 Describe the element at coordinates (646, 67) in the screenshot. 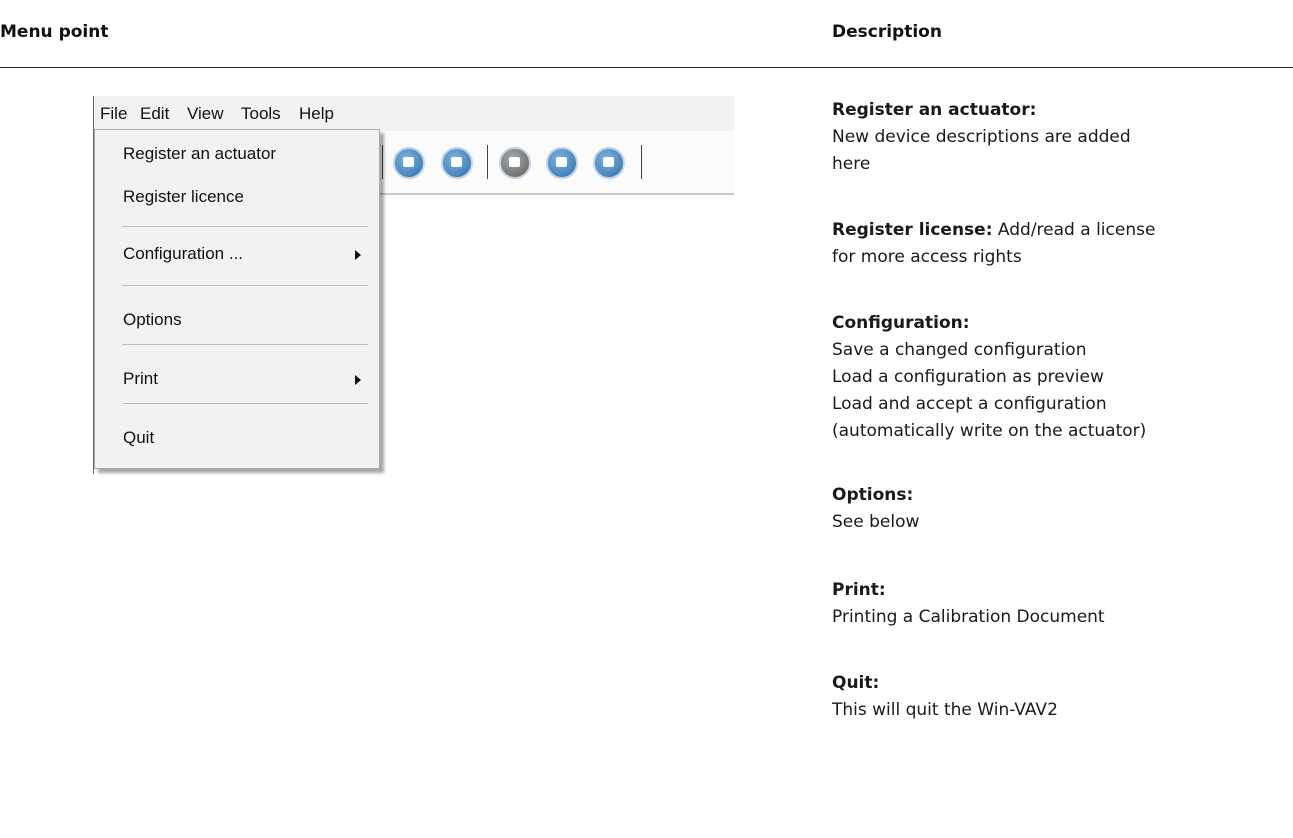

I see `header-rule` at that location.